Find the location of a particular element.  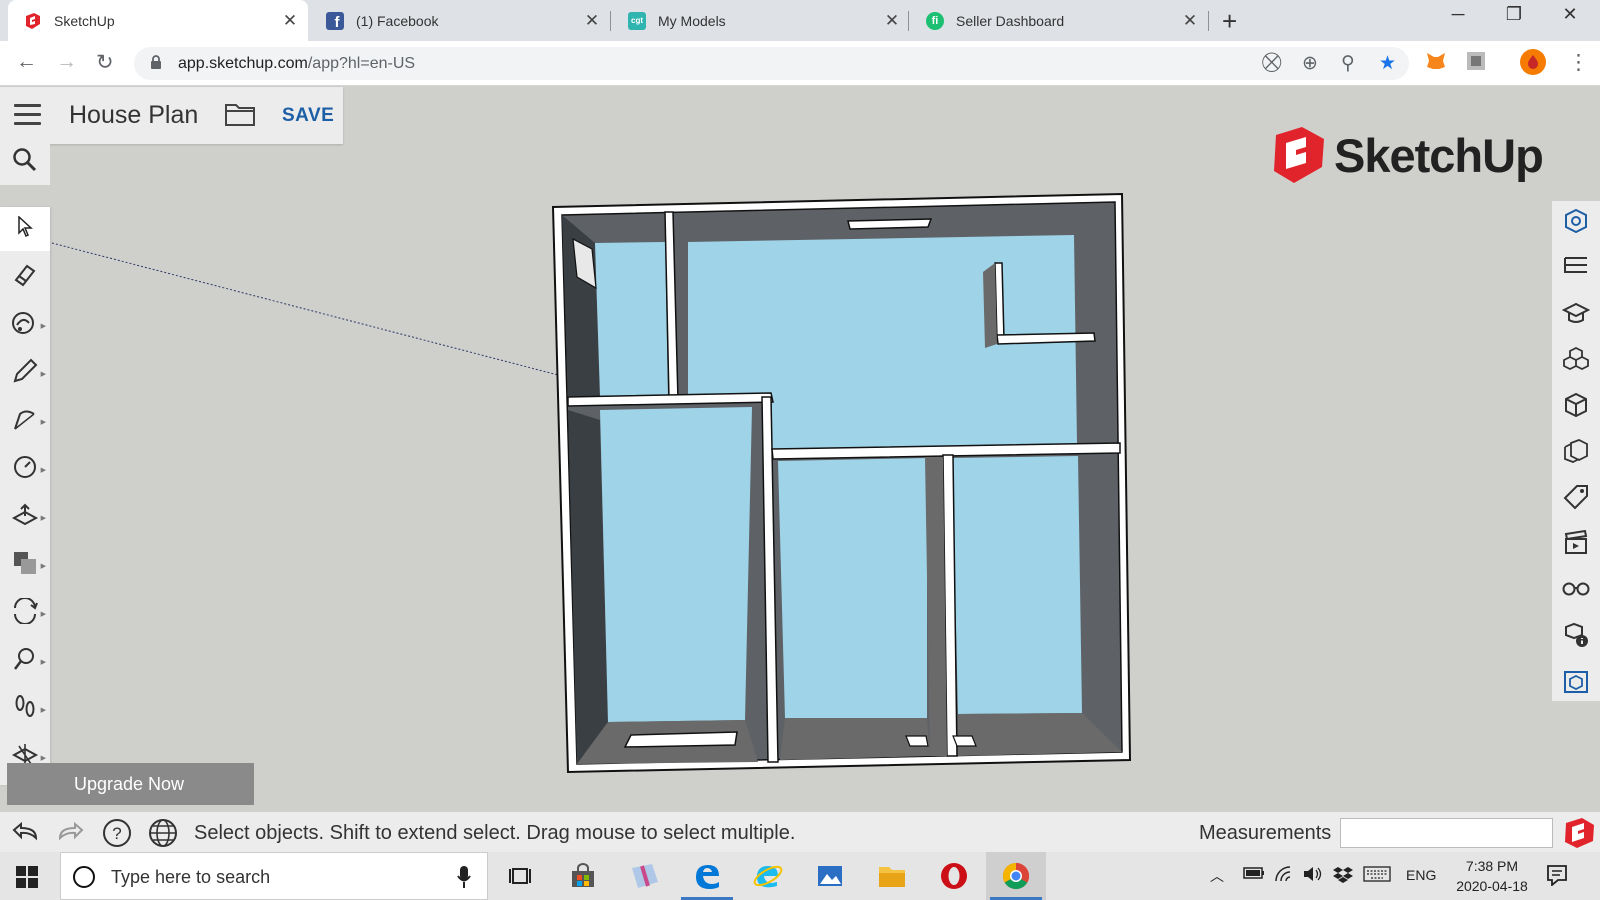

footprints-icon is located at coordinates (25, 709).